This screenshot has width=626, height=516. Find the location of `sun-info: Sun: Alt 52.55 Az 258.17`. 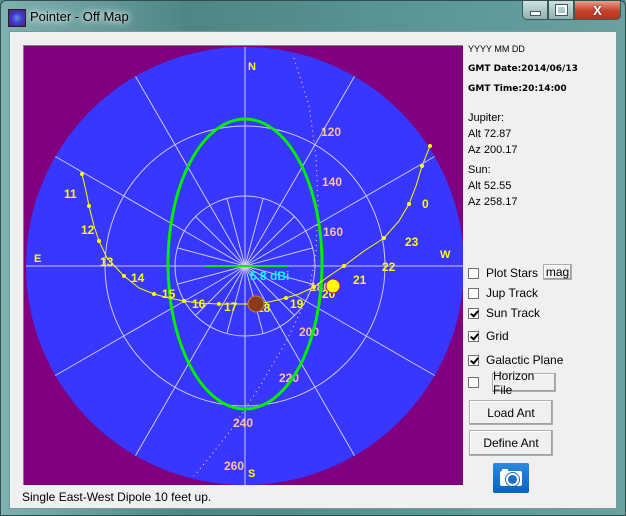

sun-info: Sun: Alt 52.55 Az 258.17 is located at coordinates (493, 186).